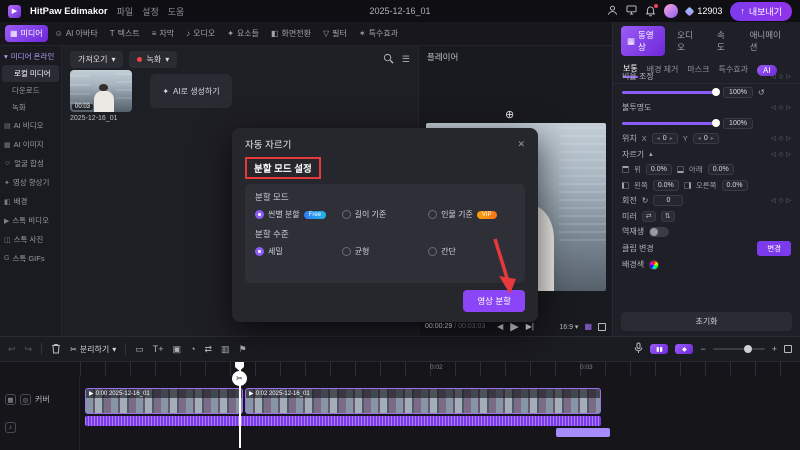 This screenshot has width=800, height=450. Describe the element at coordinates (29, 349) in the screenshot. I see `redo-icon: ↪` at that location.